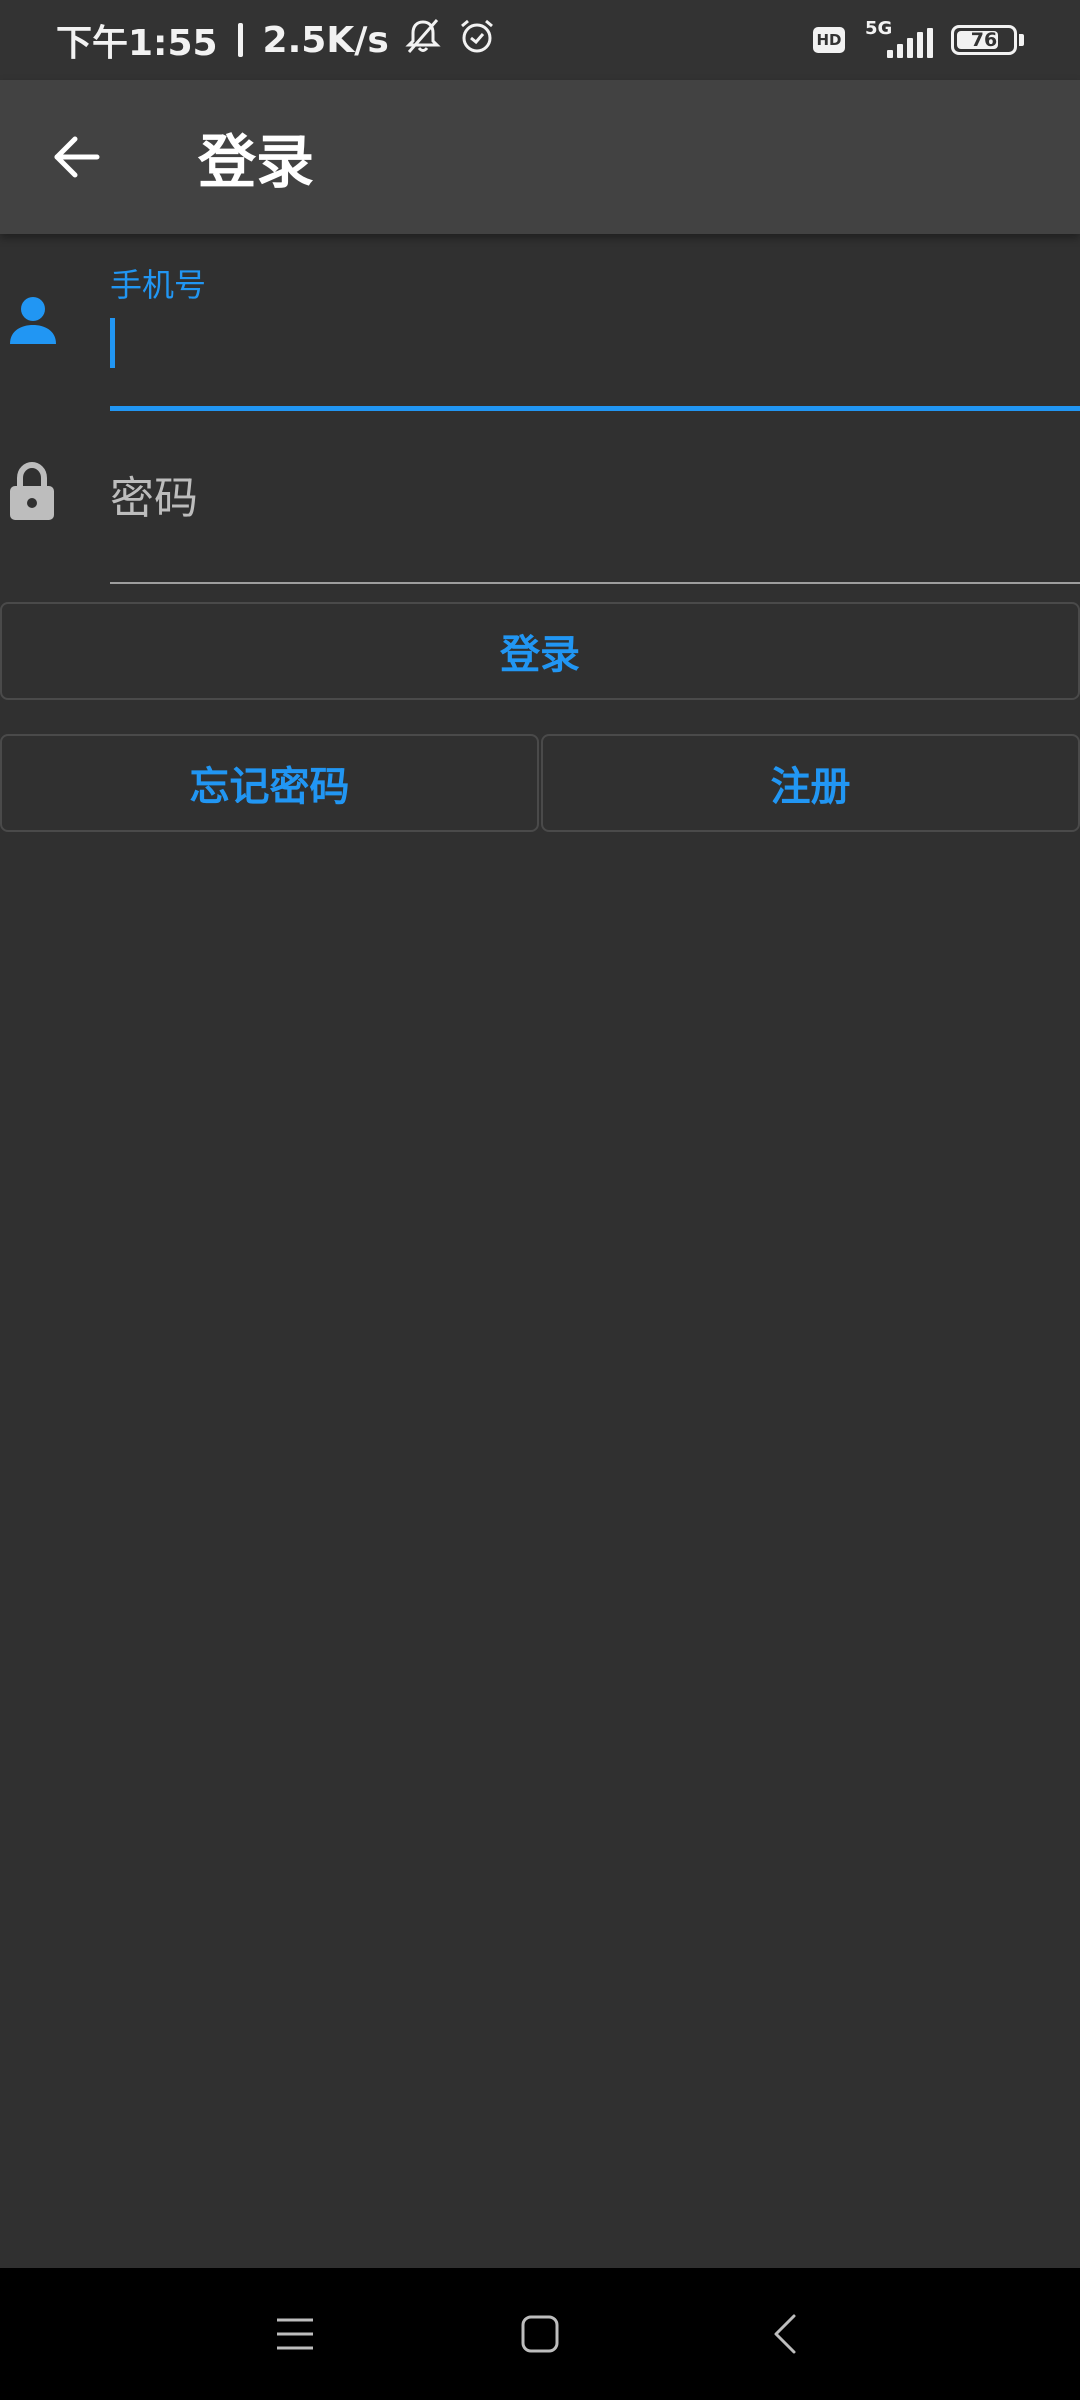 This screenshot has height=2400, width=1080. I want to click on nav-menu-button, so click(295, 2334).